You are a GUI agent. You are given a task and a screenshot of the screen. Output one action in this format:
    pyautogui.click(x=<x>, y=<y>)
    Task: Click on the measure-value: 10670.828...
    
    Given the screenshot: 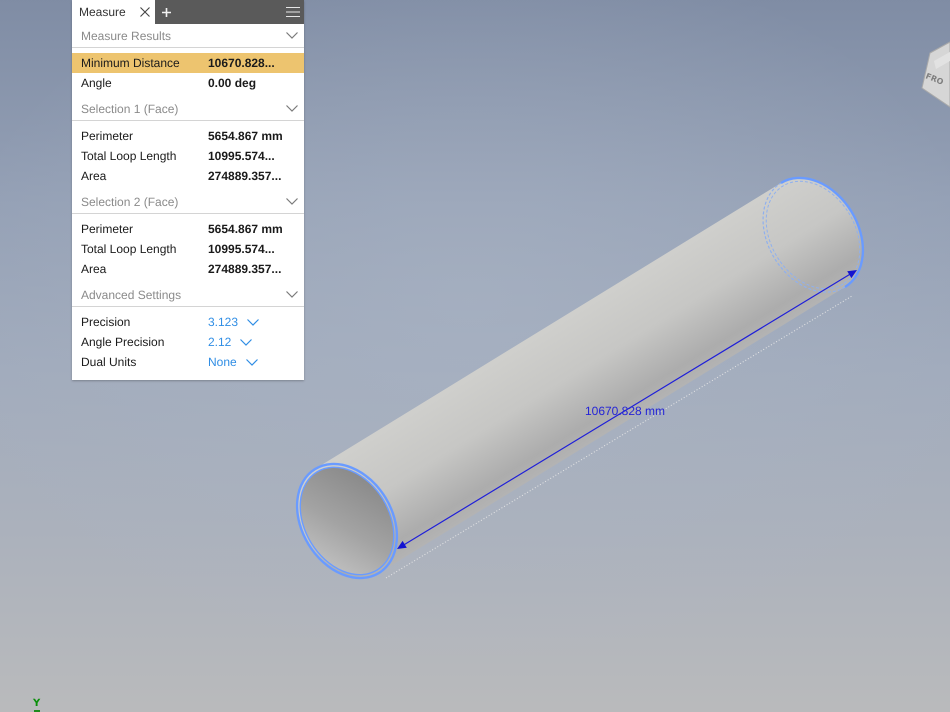 What is the action you would take?
    pyautogui.click(x=241, y=63)
    